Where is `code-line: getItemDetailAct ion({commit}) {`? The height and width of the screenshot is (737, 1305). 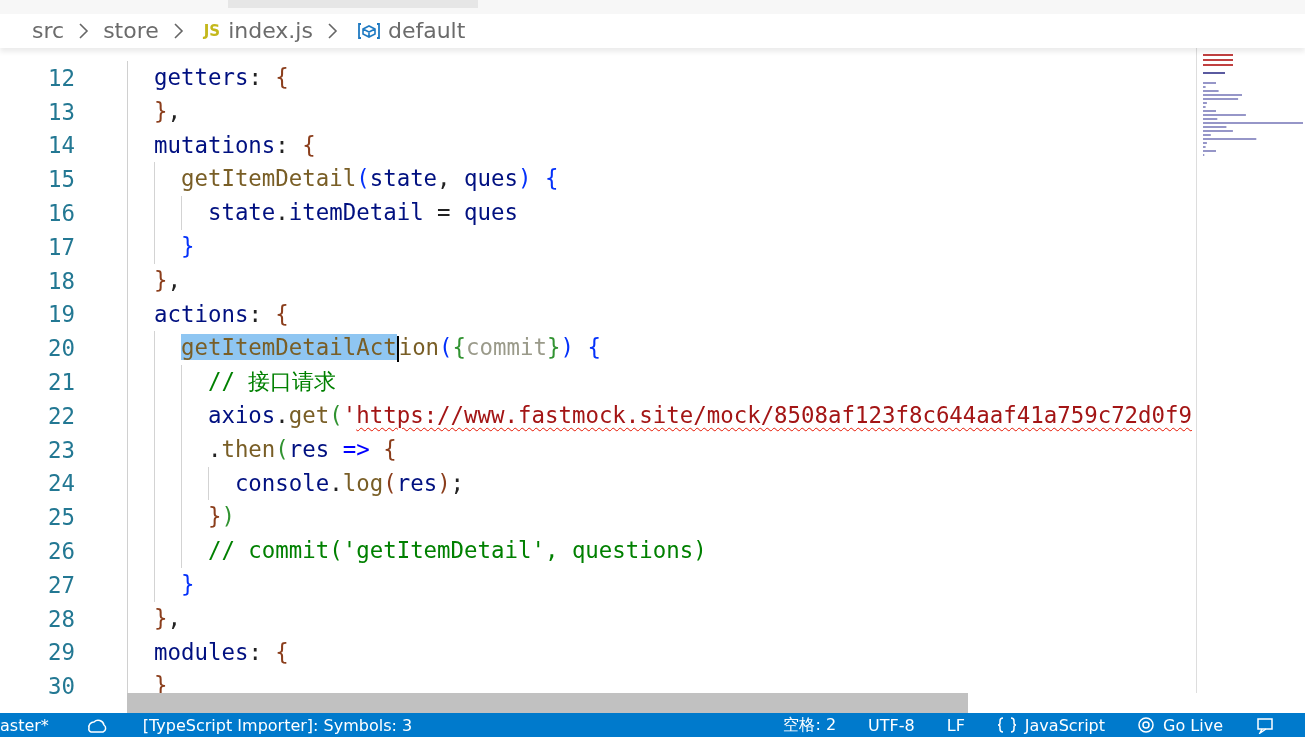 code-line: getItemDetailAct ion({commit}) { is located at coordinates (364, 348).